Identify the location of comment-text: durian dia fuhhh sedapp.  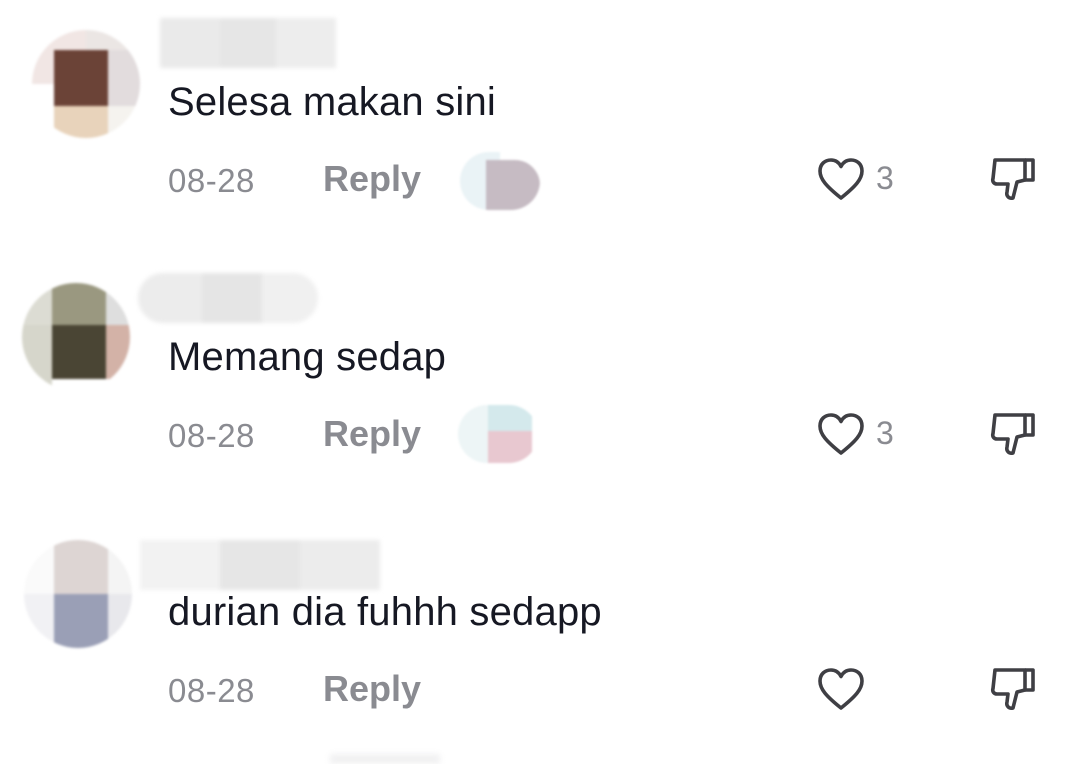
(385, 612).